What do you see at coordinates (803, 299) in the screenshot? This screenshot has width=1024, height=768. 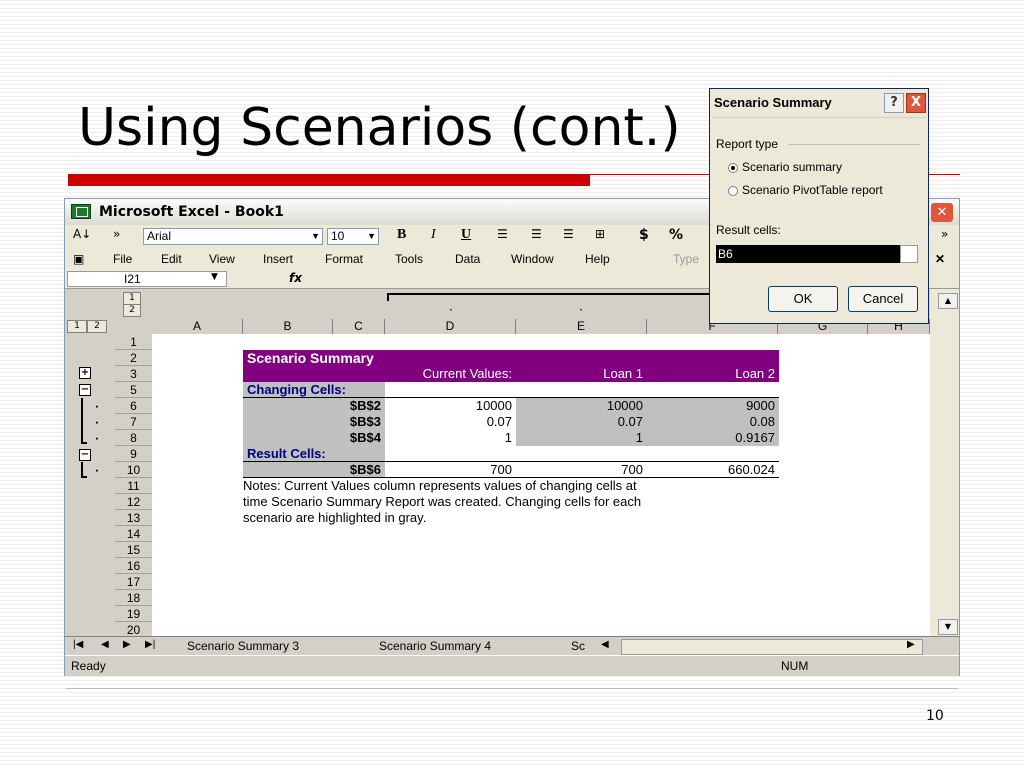 I see `ok-button: OK` at bounding box center [803, 299].